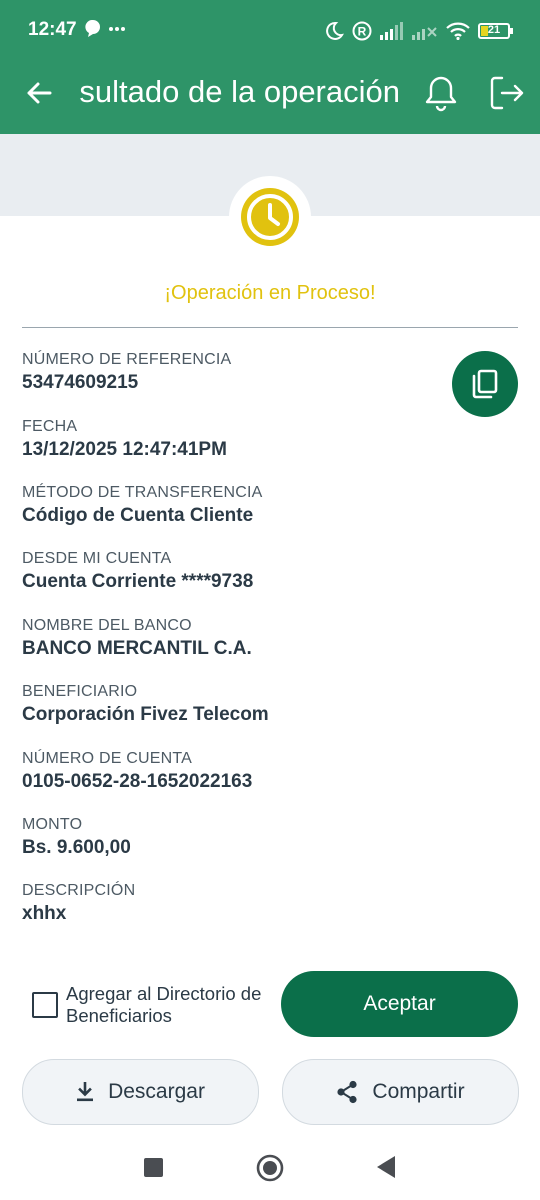 Image resolution: width=540 pixels, height=1200 pixels. I want to click on svg-text: R, so click(362, 32).